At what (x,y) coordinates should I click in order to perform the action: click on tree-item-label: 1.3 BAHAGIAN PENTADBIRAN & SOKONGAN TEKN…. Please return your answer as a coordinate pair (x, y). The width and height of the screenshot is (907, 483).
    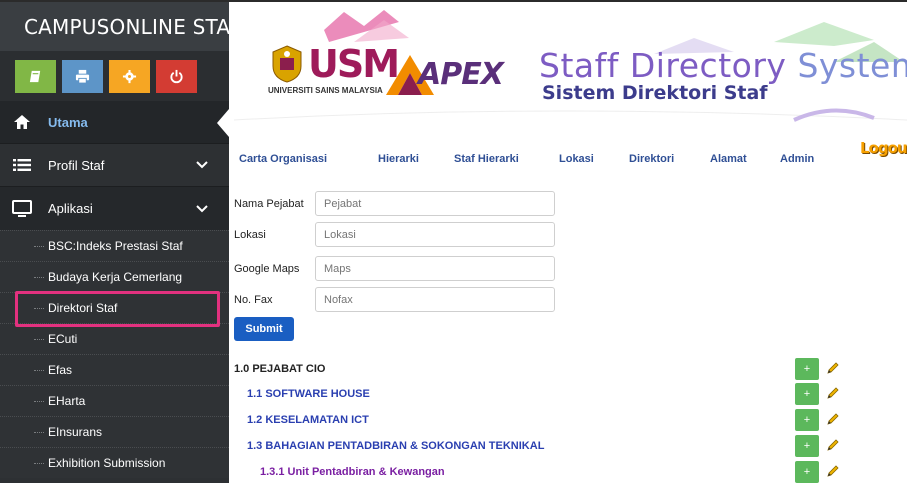
    Looking at the image, I should click on (395, 446).